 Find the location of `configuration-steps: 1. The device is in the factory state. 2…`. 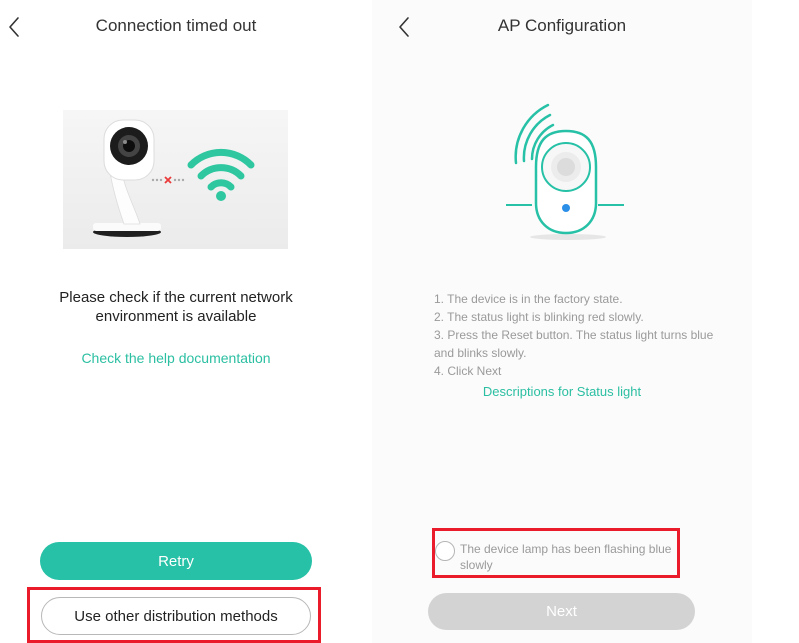

configuration-steps: 1. The device is in the factory state. 2… is located at coordinates (584, 335).